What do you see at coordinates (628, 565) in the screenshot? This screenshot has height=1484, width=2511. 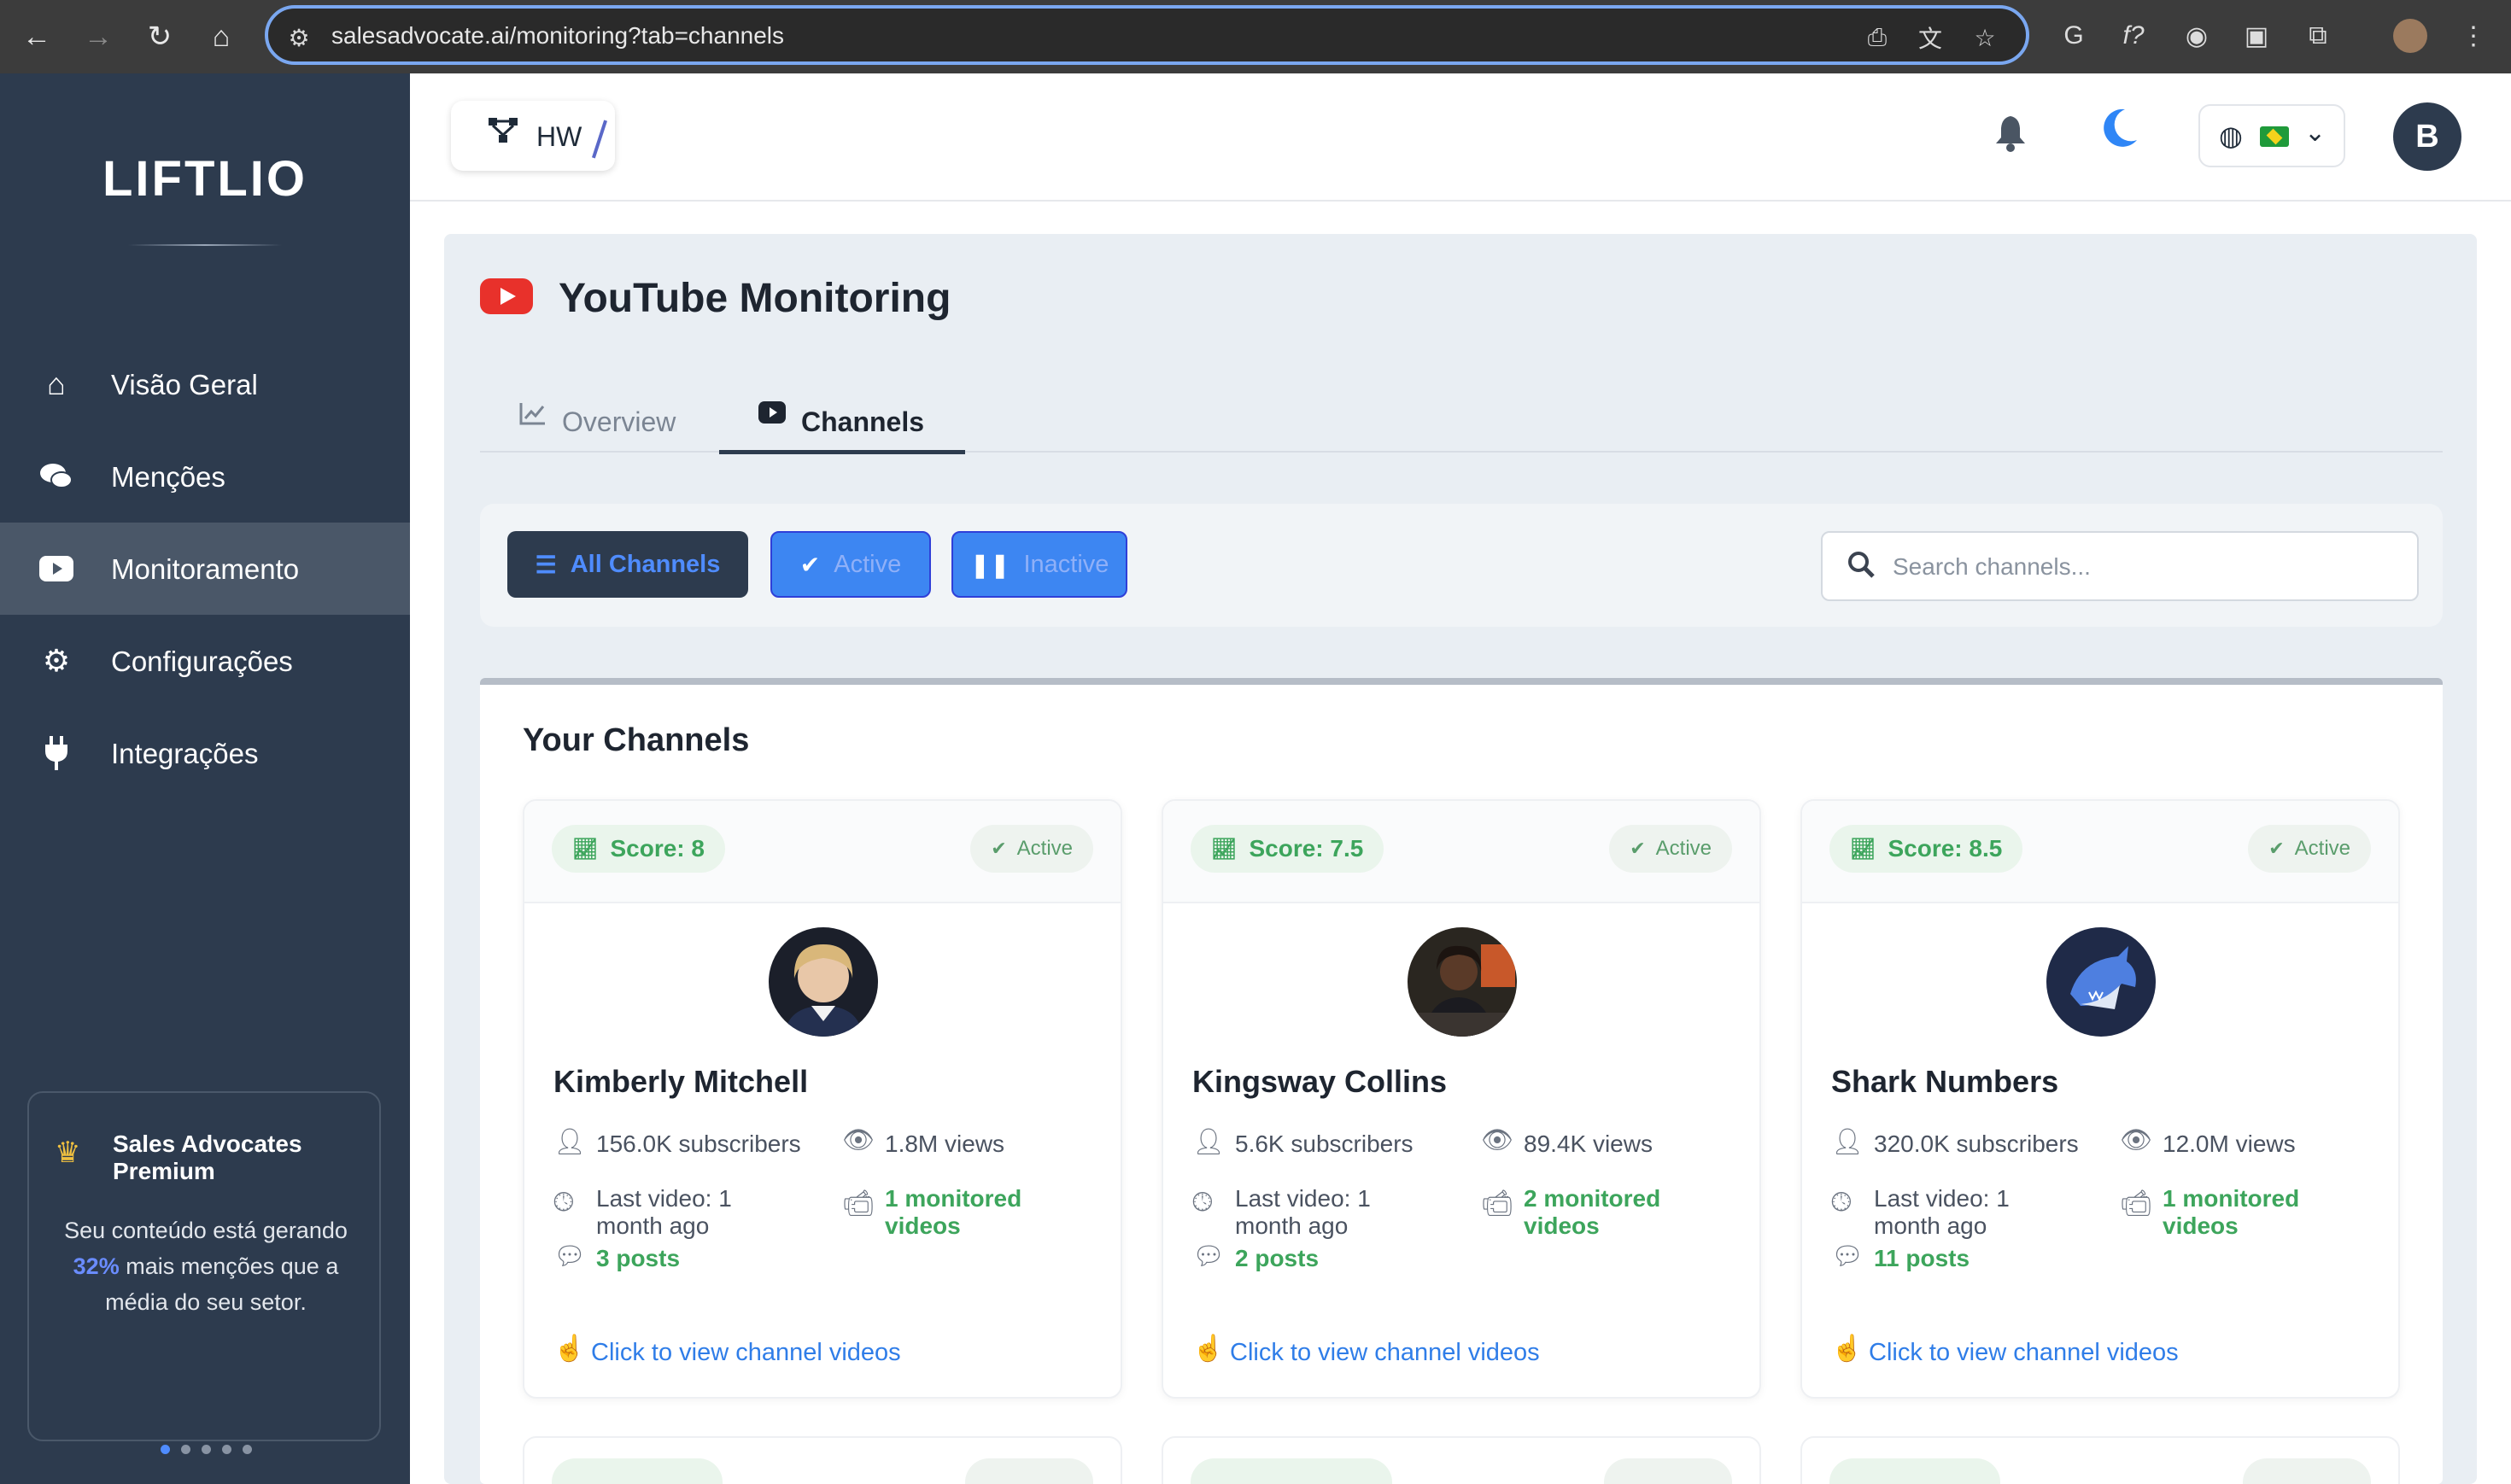 I see `all-channels-button: ☰ All Channels` at bounding box center [628, 565].